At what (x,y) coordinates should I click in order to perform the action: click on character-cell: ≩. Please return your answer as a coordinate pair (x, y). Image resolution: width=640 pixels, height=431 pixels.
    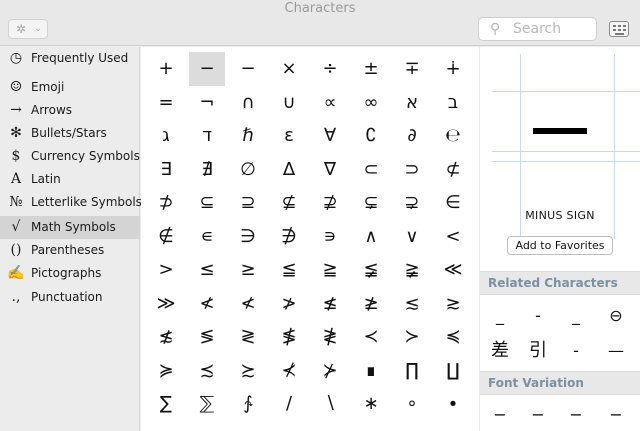
    Looking at the image, I should click on (412, 270).